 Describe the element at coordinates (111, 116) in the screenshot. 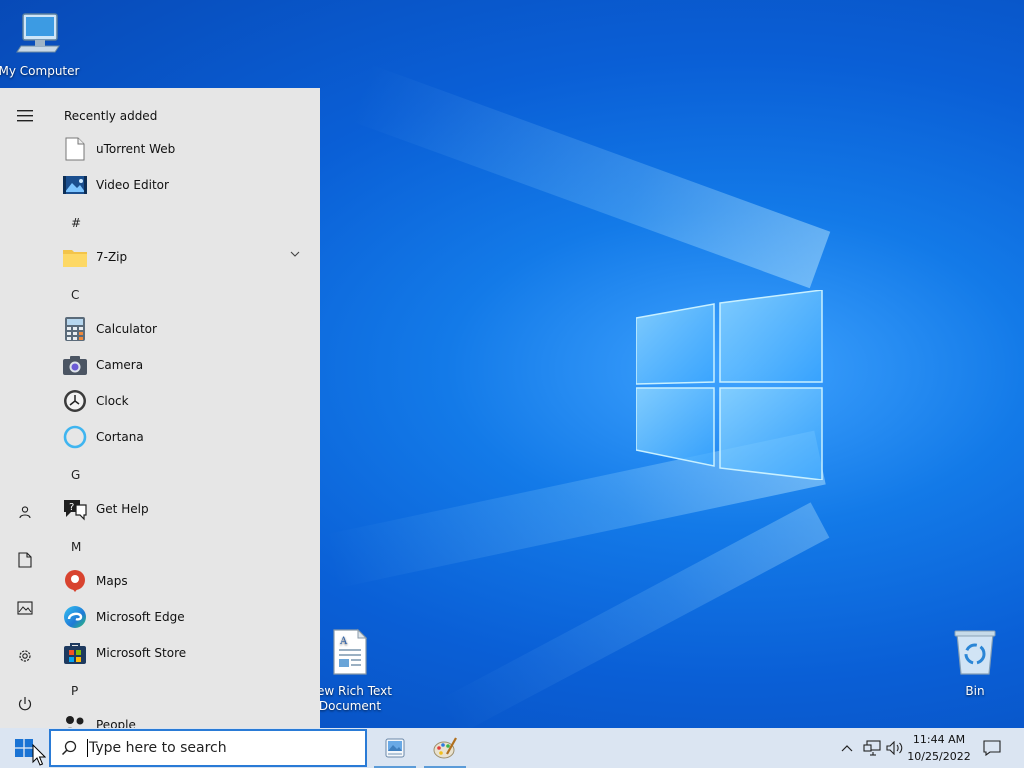

I see `section-title-recently-added: Recently added` at that location.